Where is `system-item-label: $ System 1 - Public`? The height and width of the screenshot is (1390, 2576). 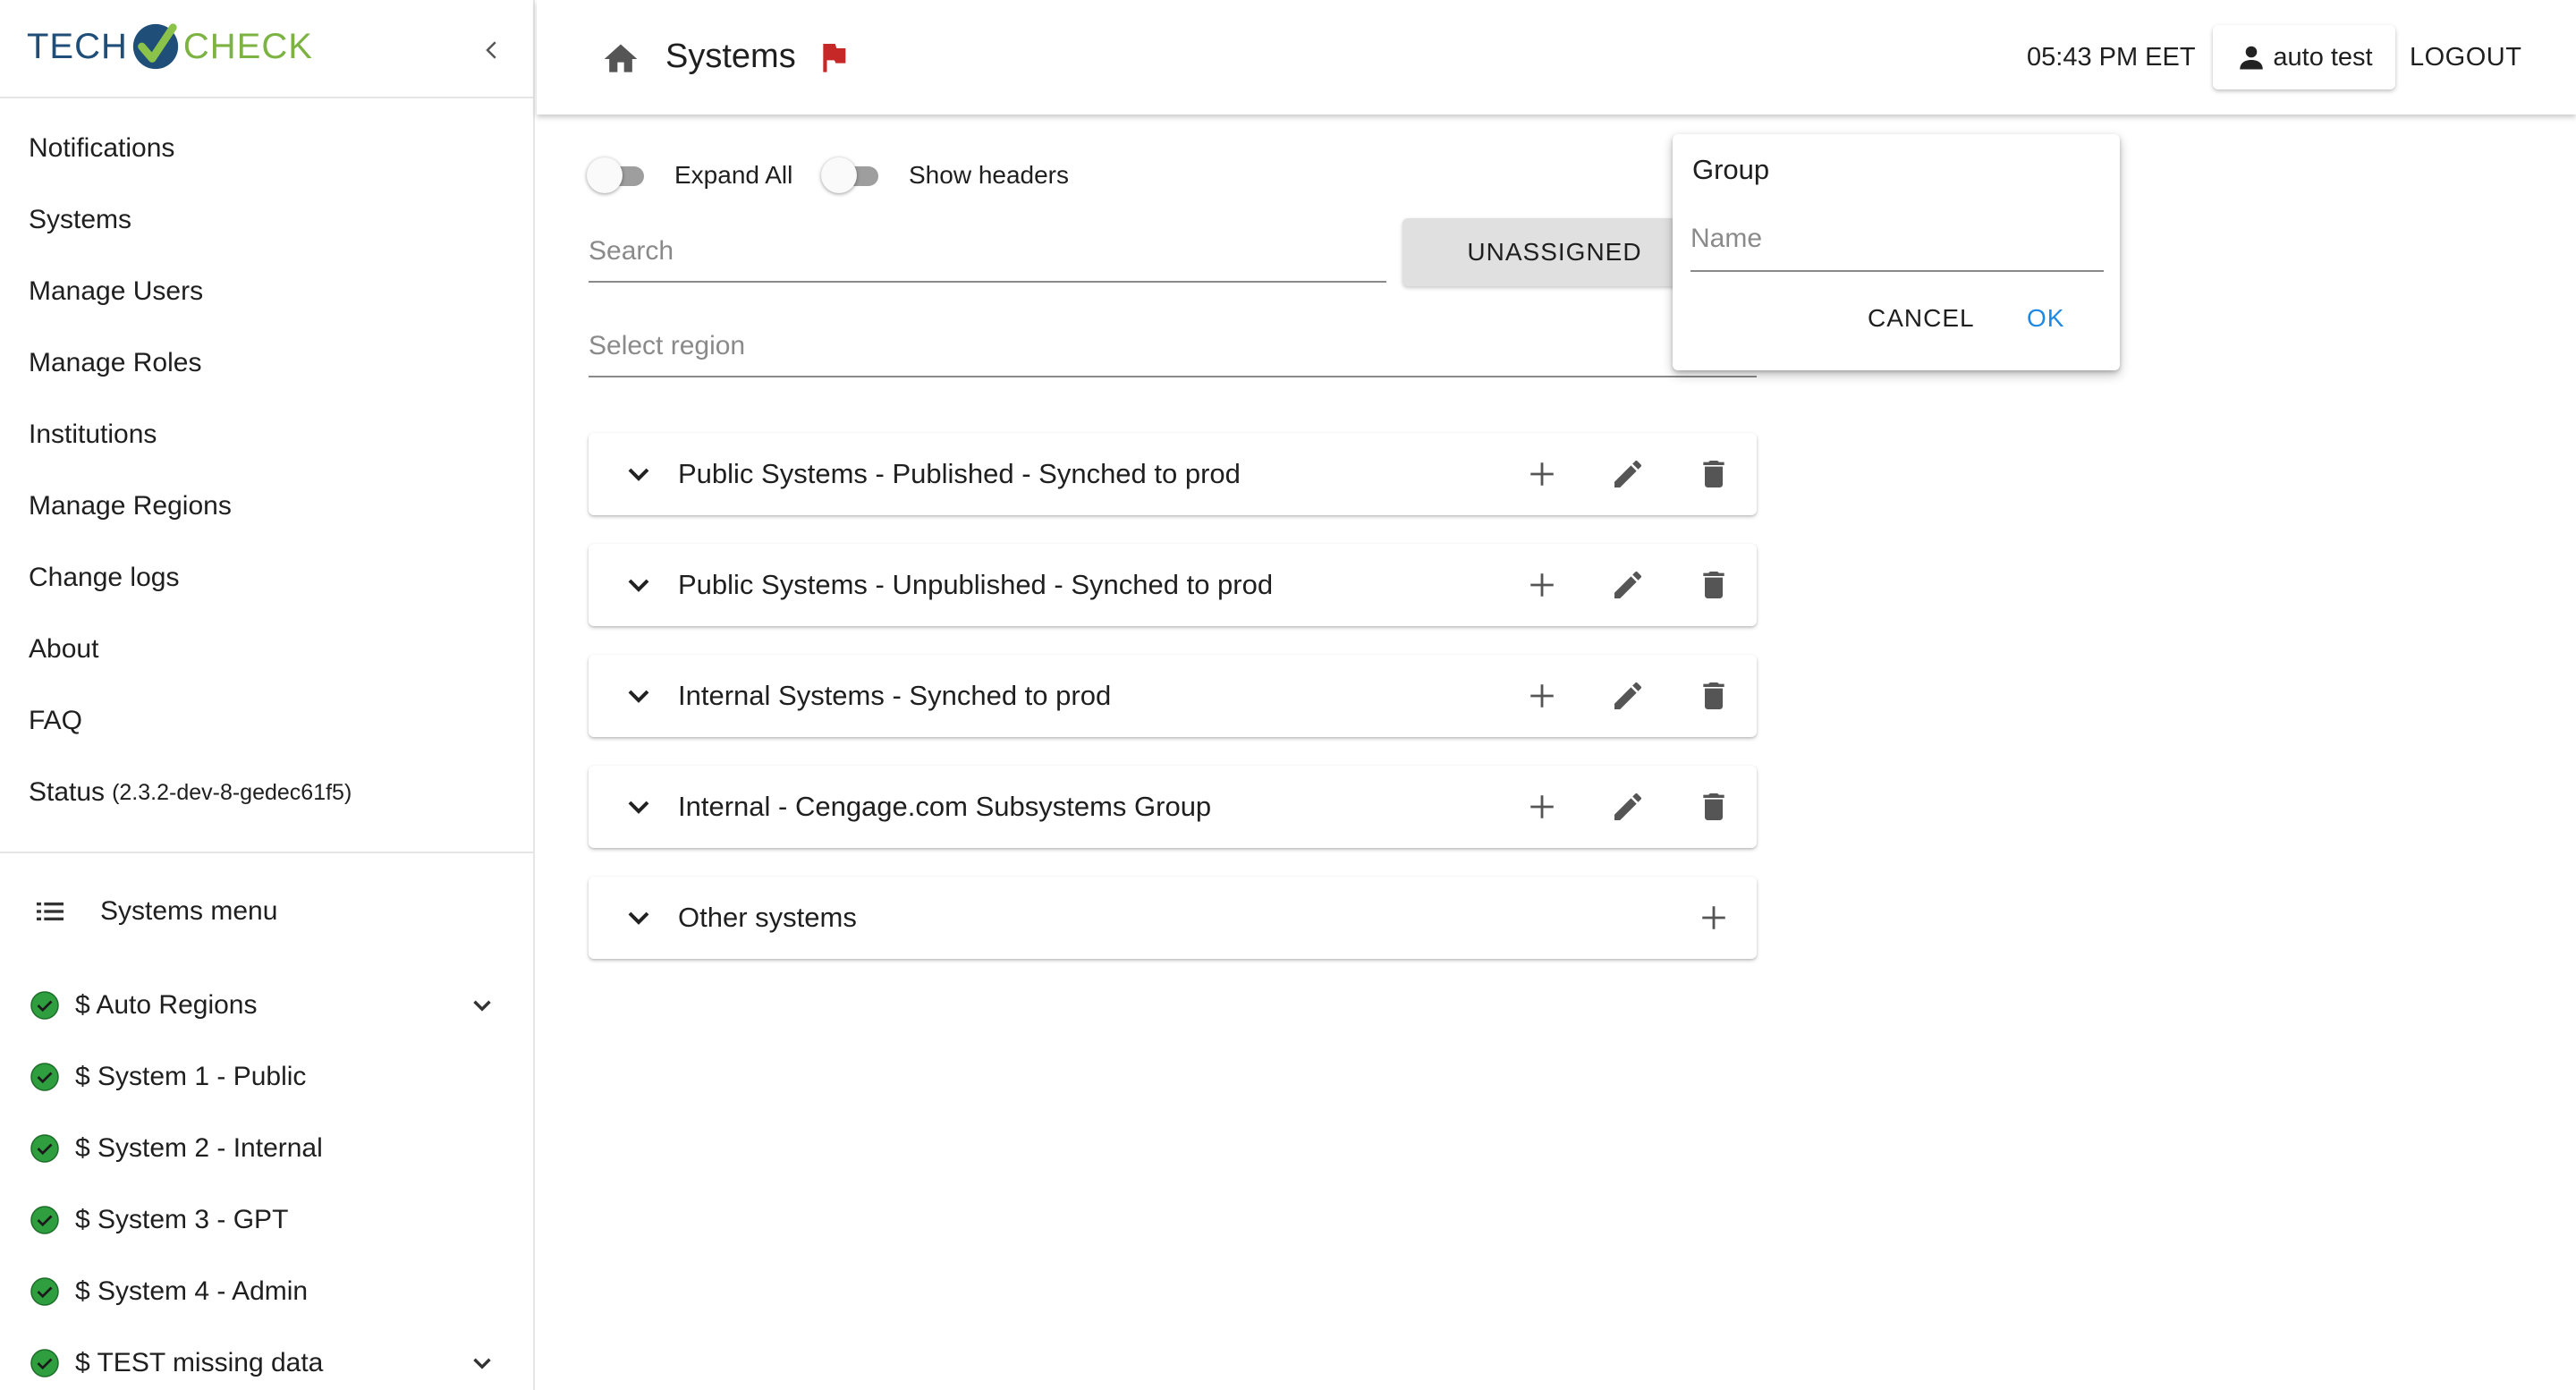
system-item-label: $ System 1 - Public is located at coordinates (191, 1076).